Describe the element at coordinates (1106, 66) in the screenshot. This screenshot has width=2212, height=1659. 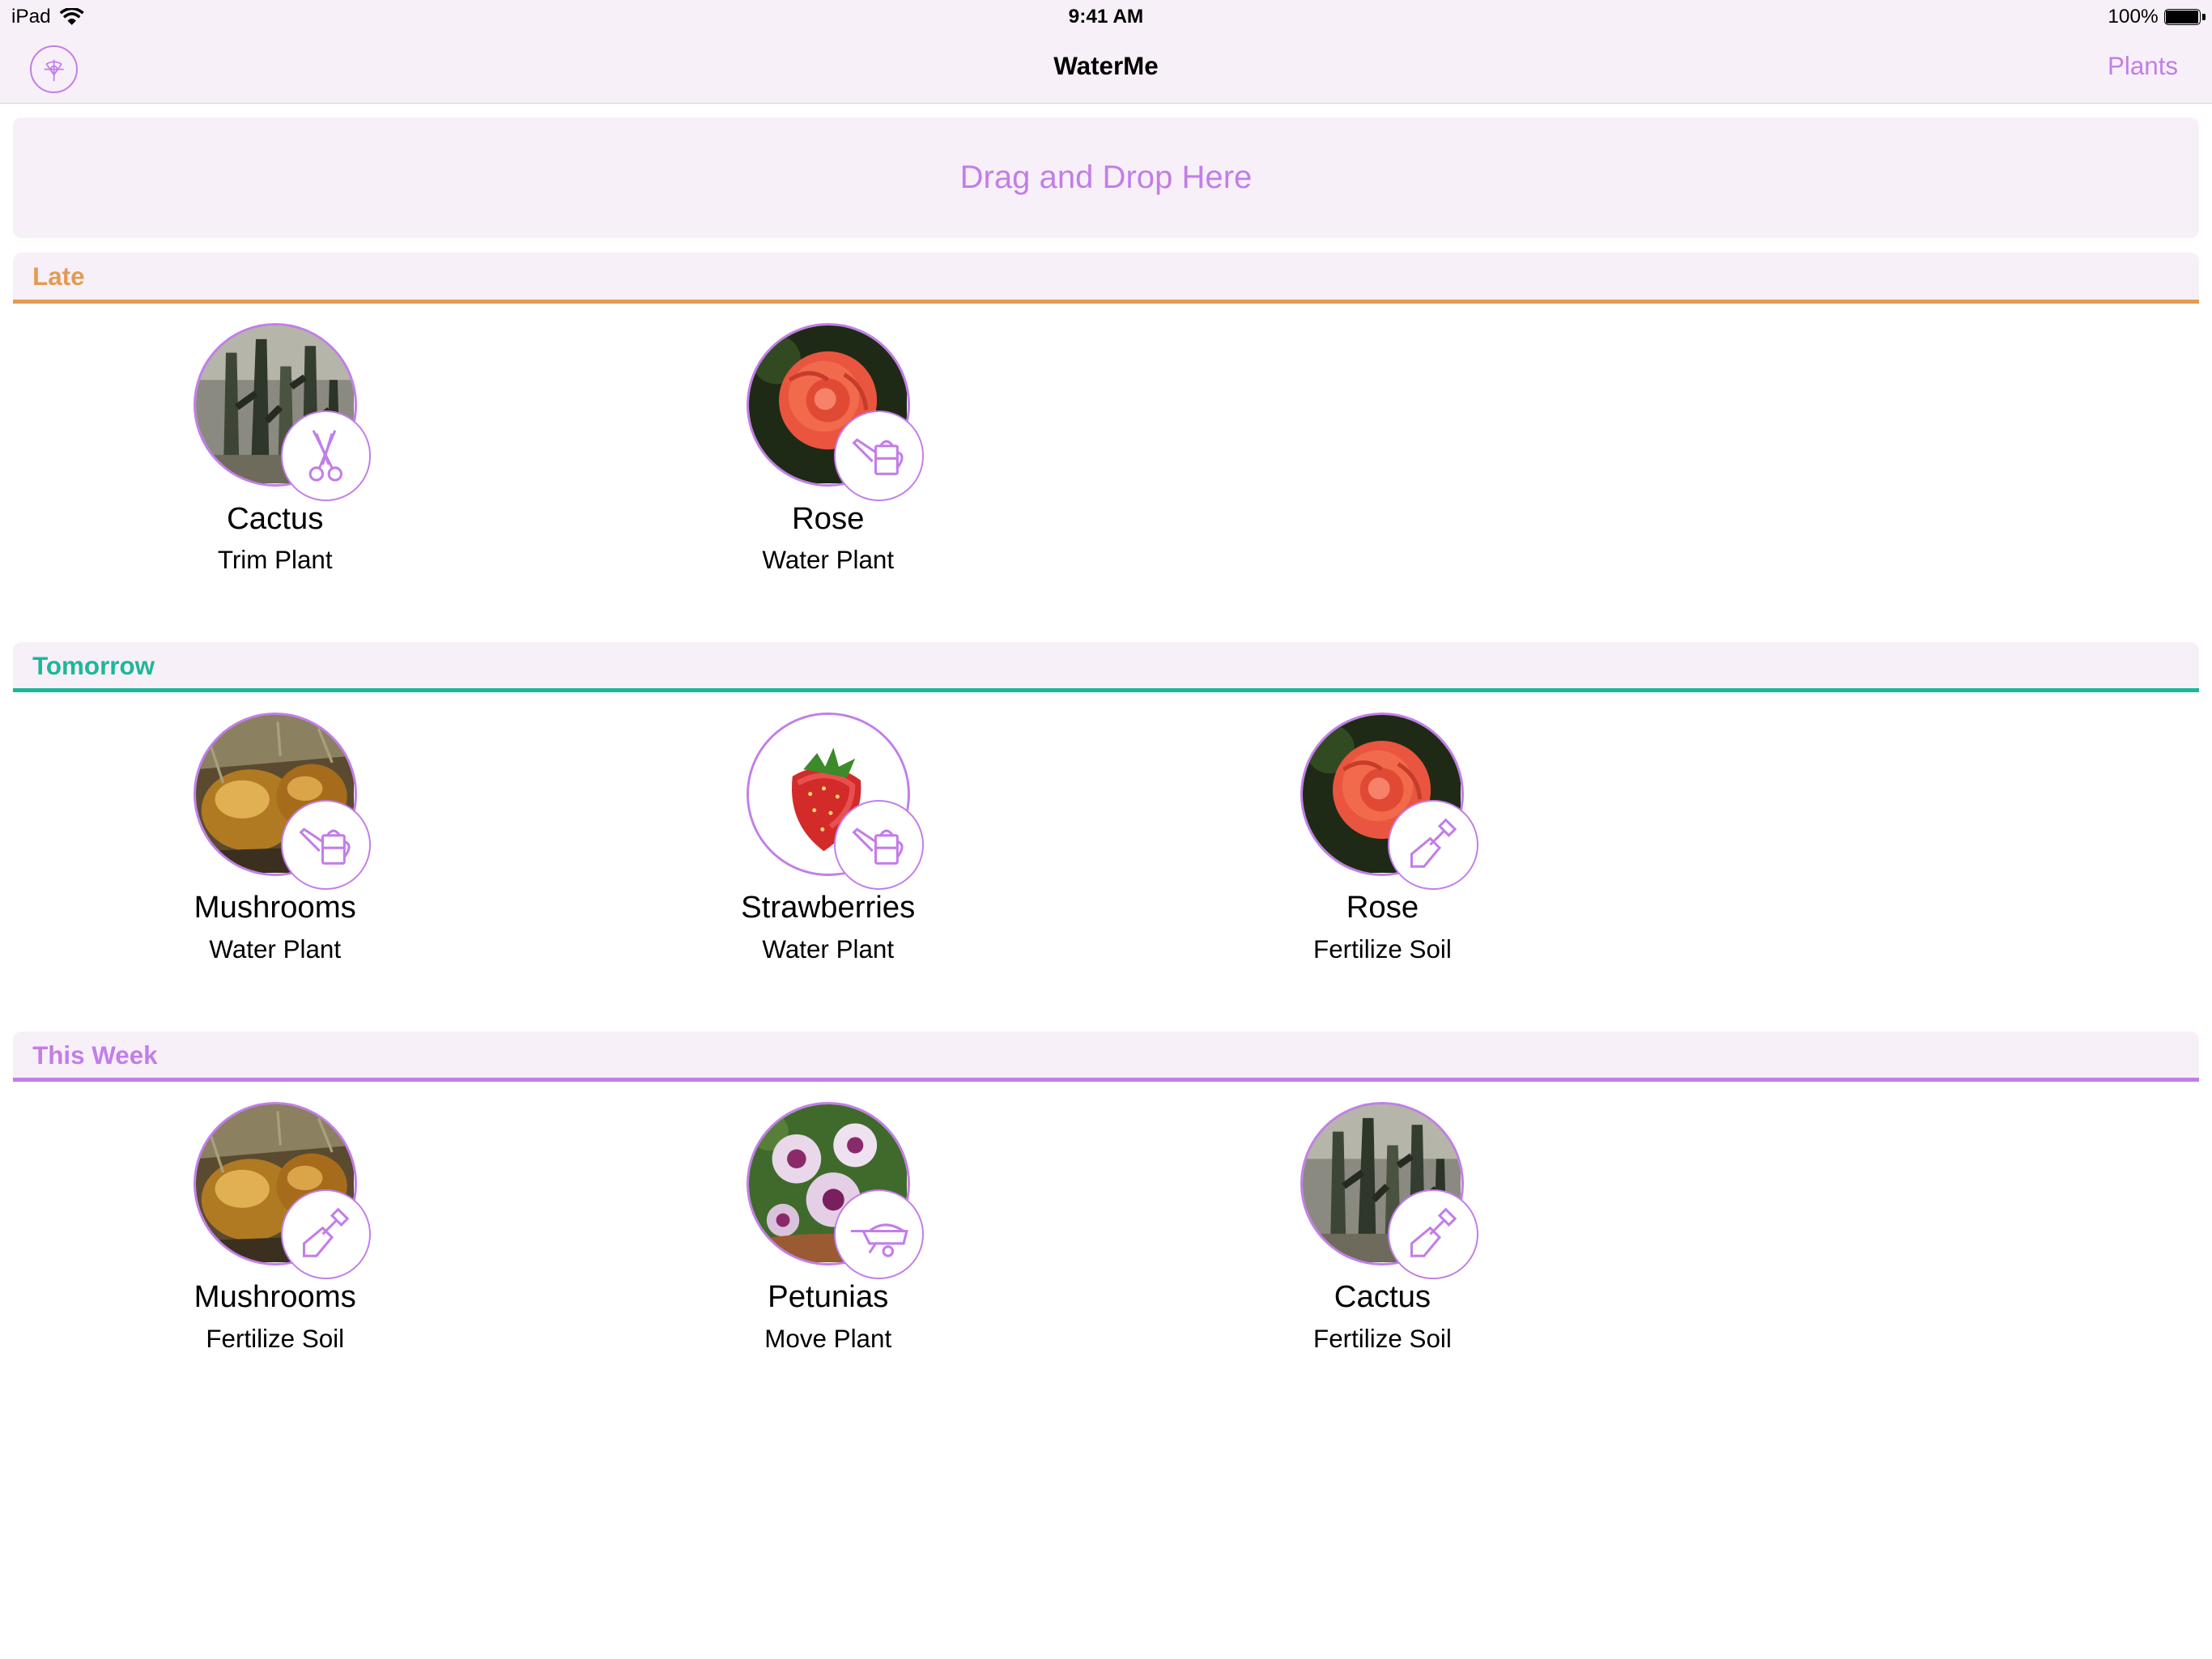
I see `page-title: WaterMe` at that location.